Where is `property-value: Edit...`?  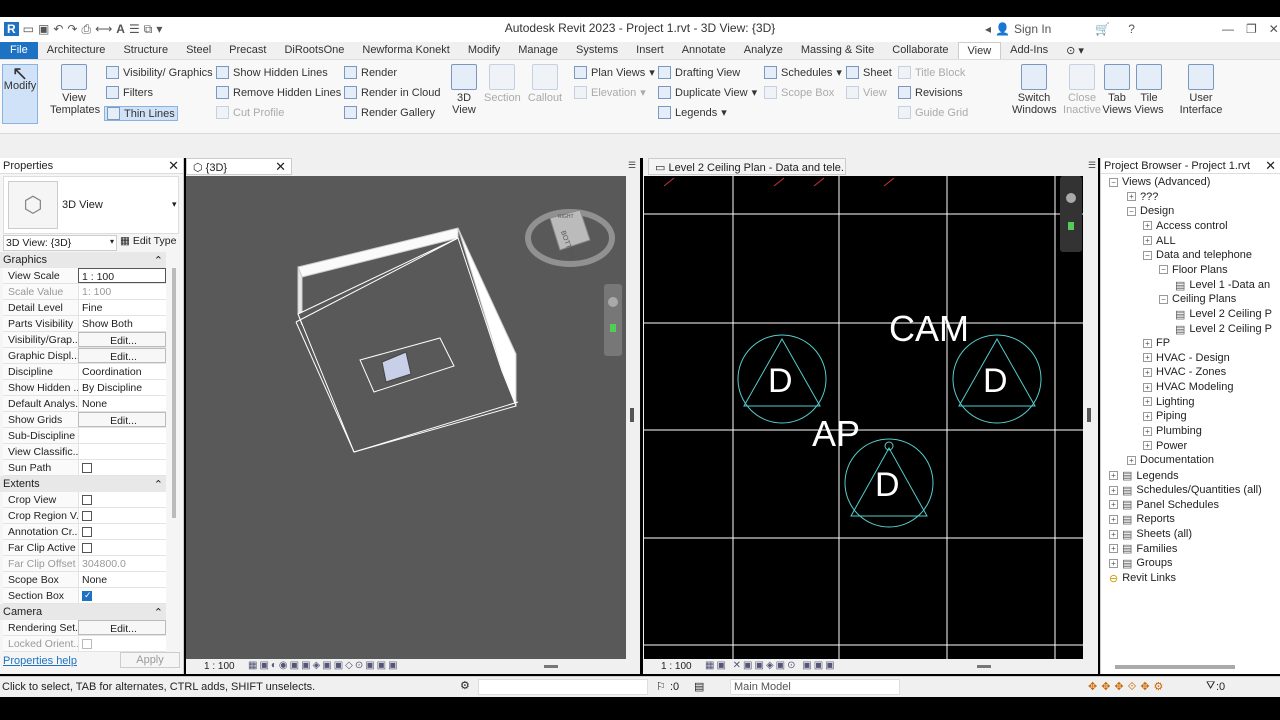
property-value: Edit... is located at coordinates (122, 419).